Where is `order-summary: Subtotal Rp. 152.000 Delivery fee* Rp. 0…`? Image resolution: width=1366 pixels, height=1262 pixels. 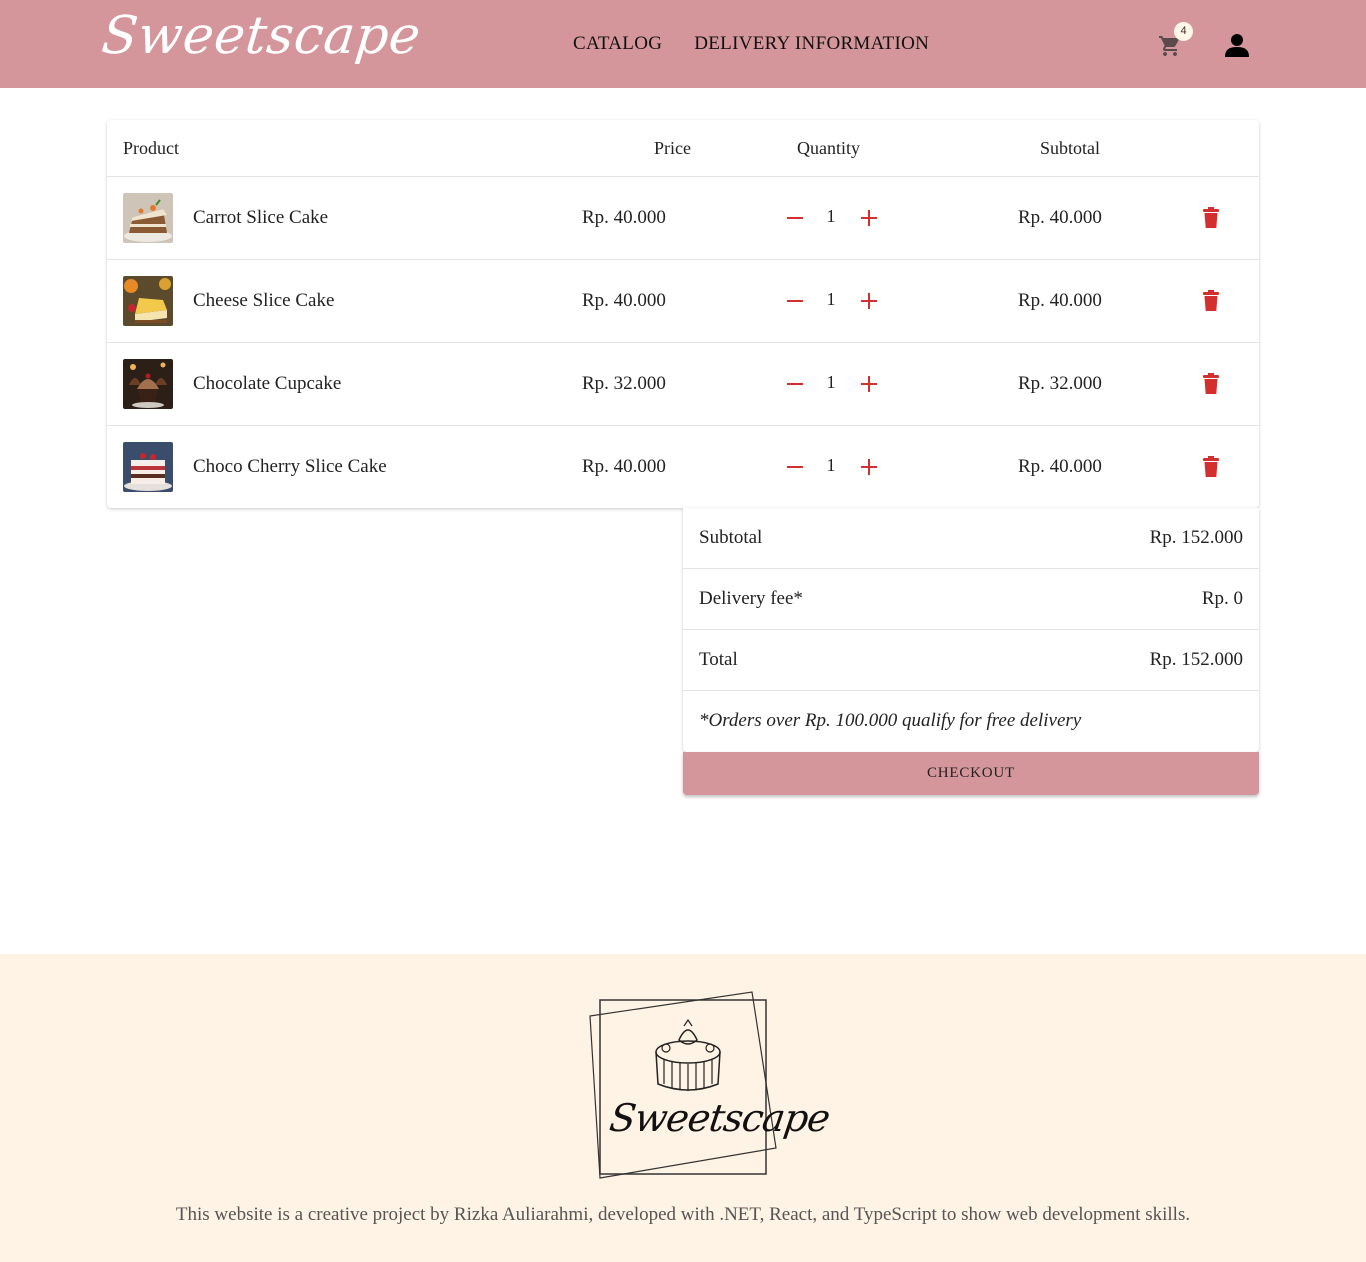 order-summary: Subtotal Rp. 152.000 Delivery fee* Rp. 0… is located at coordinates (971, 630).